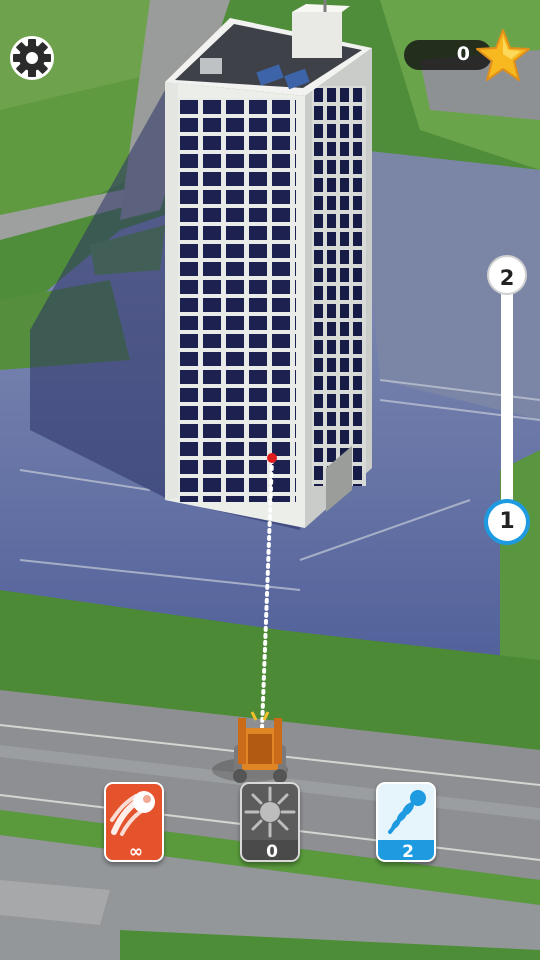 The height and width of the screenshot is (960, 540). What do you see at coordinates (270, 812) in the screenshot?
I see `explosion-icon` at bounding box center [270, 812].